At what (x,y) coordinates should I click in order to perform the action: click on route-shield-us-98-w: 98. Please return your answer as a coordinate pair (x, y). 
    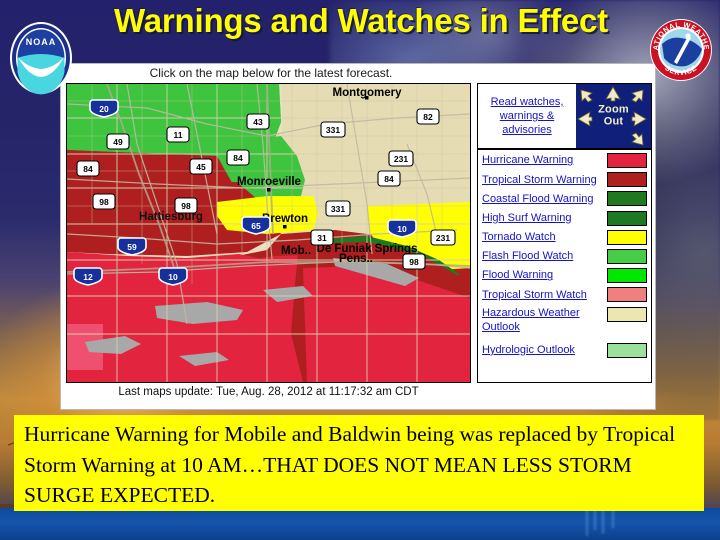
    Looking at the image, I should click on (104, 201).